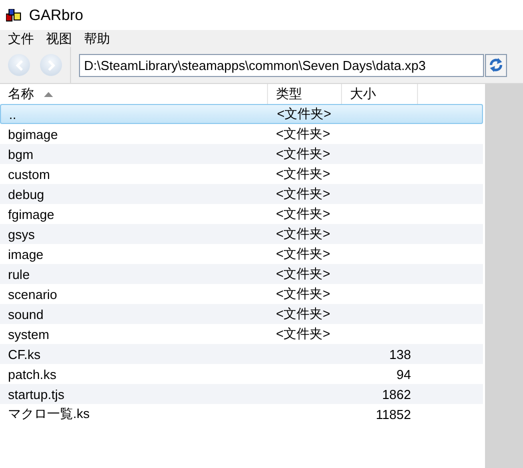 The image size is (523, 468). Describe the element at coordinates (241, 394) in the screenshot. I see `file-row: startup.tjs 1862` at that location.